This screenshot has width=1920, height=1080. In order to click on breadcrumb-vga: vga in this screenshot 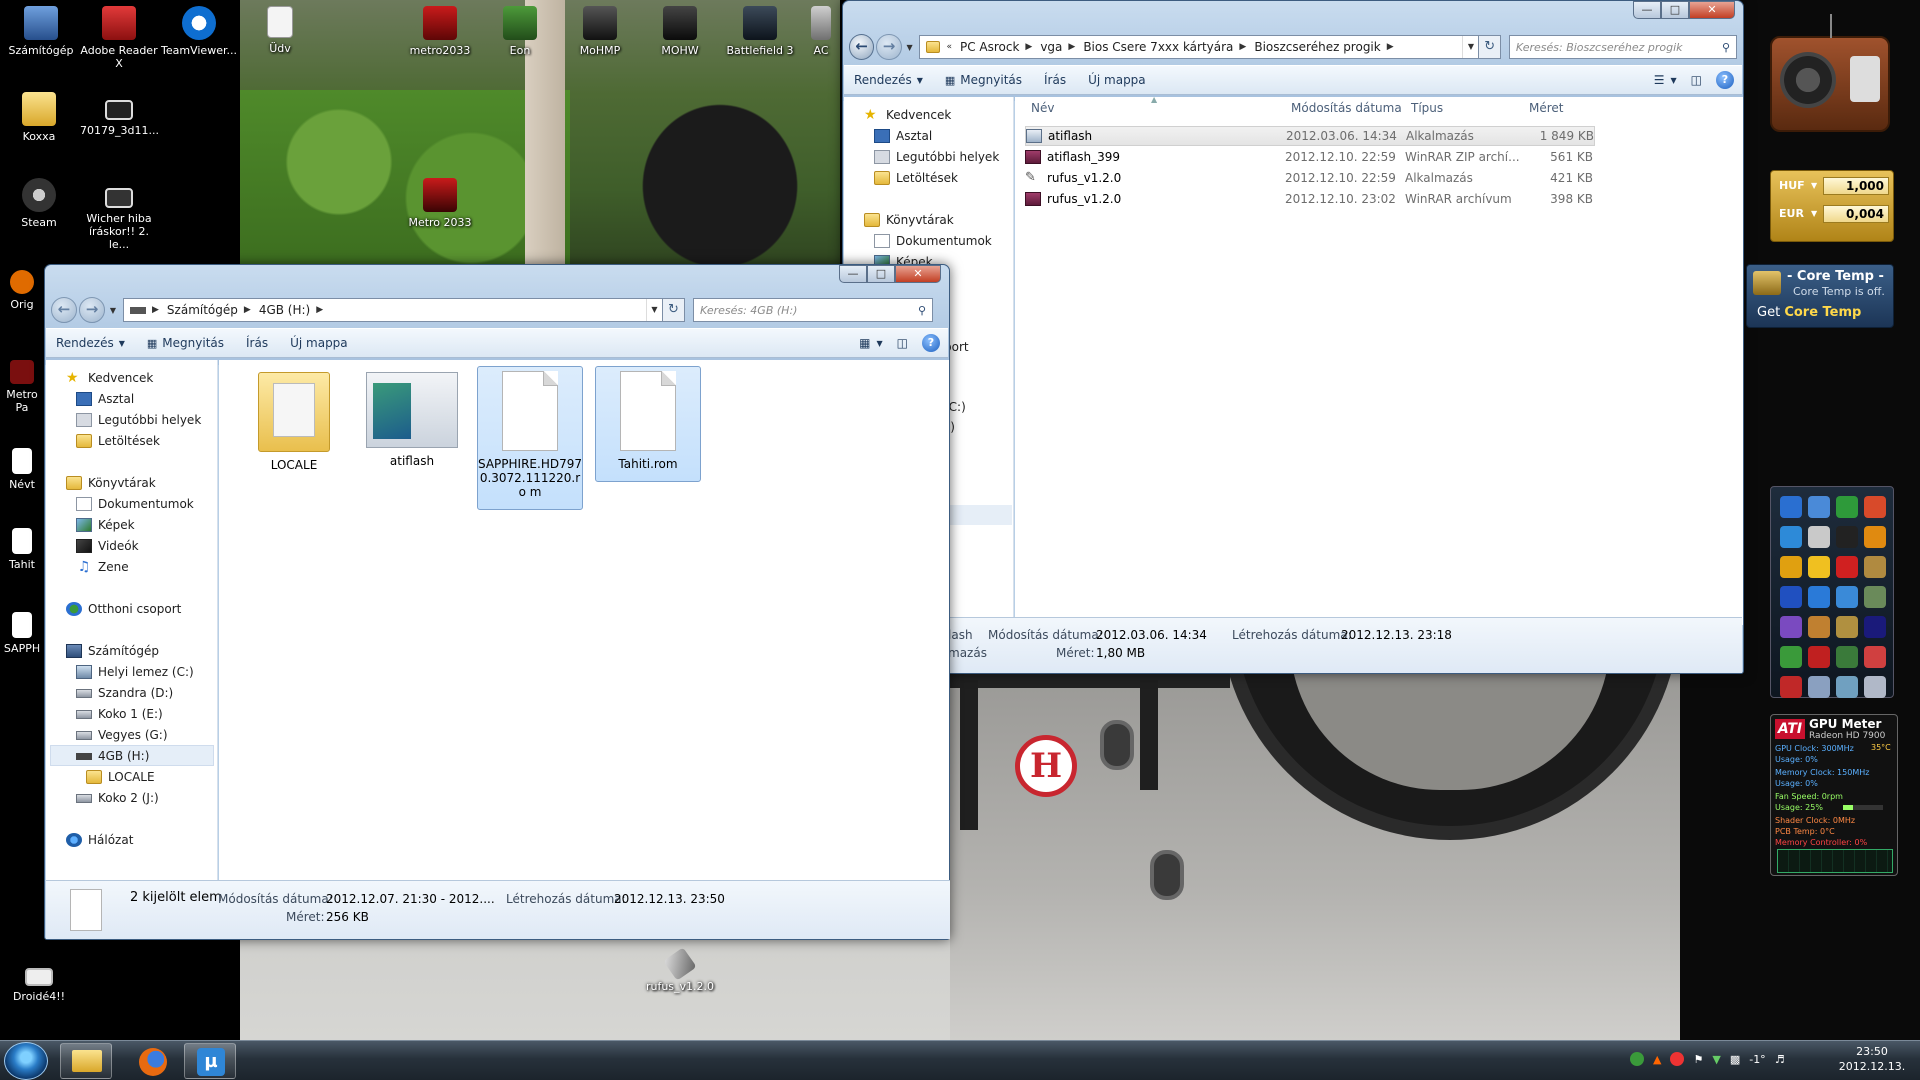, I will do `click(1051, 47)`.